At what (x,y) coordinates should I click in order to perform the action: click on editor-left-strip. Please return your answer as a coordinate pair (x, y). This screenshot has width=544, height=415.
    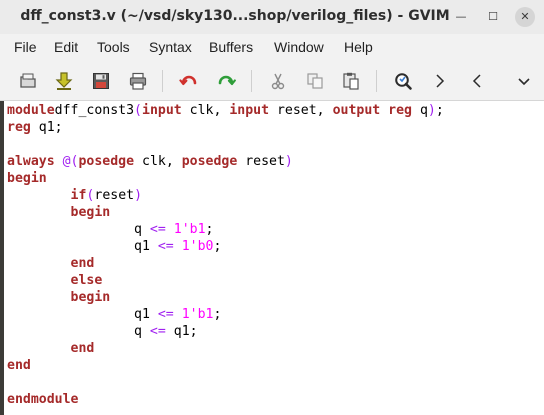
    Looking at the image, I should click on (2, 258).